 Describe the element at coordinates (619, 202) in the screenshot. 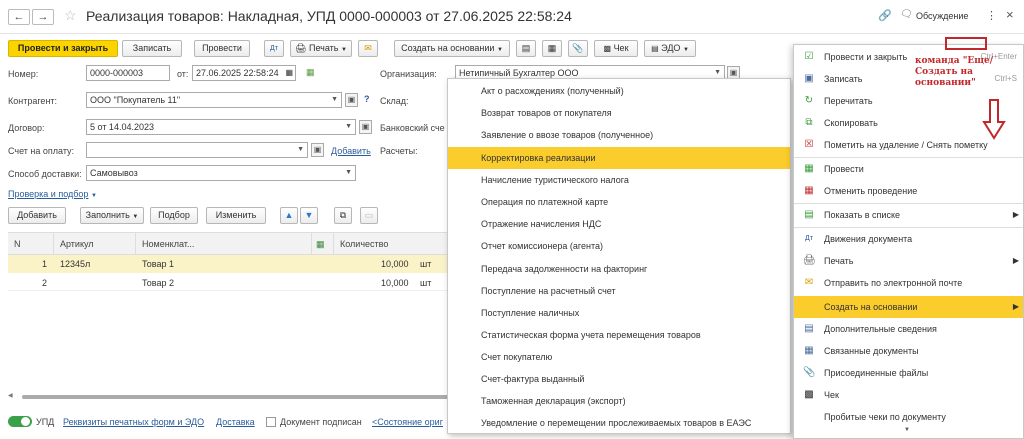

I see `dropdown-item: Операция по платежной карте` at that location.